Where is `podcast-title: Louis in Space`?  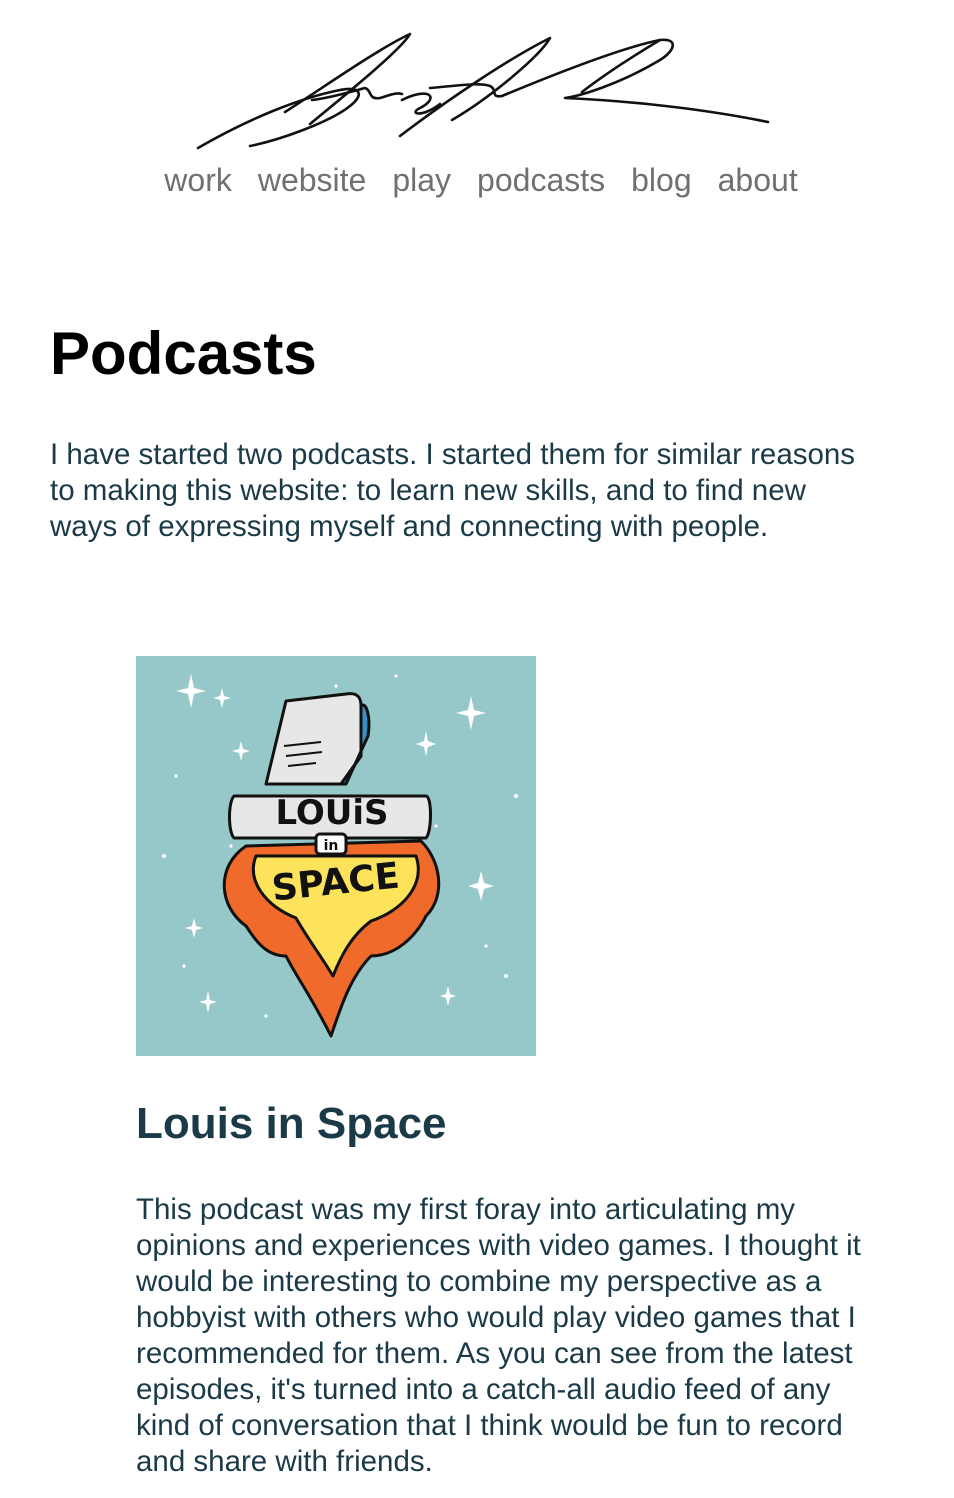 podcast-title: Louis in Space is located at coordinates (291, 1123).